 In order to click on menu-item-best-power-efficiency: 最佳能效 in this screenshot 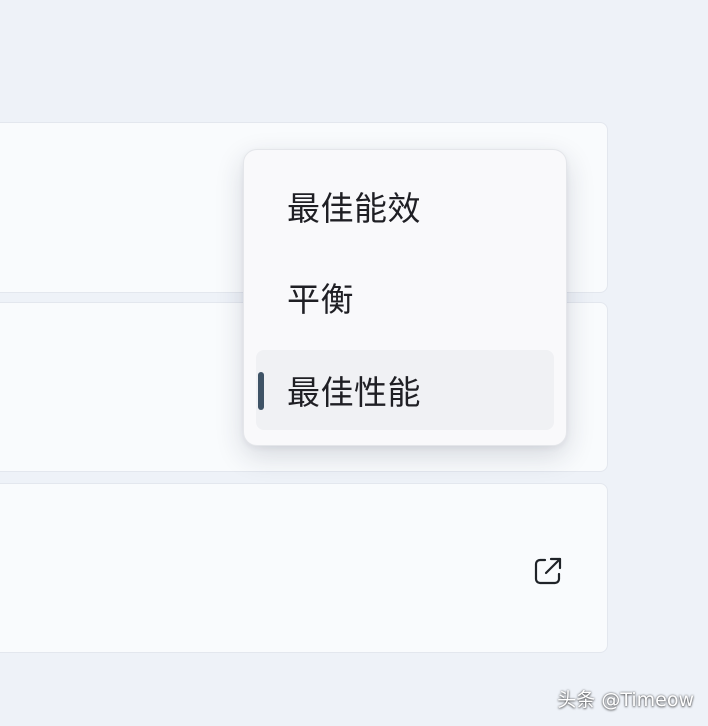, I will do `click(405, 206)`.